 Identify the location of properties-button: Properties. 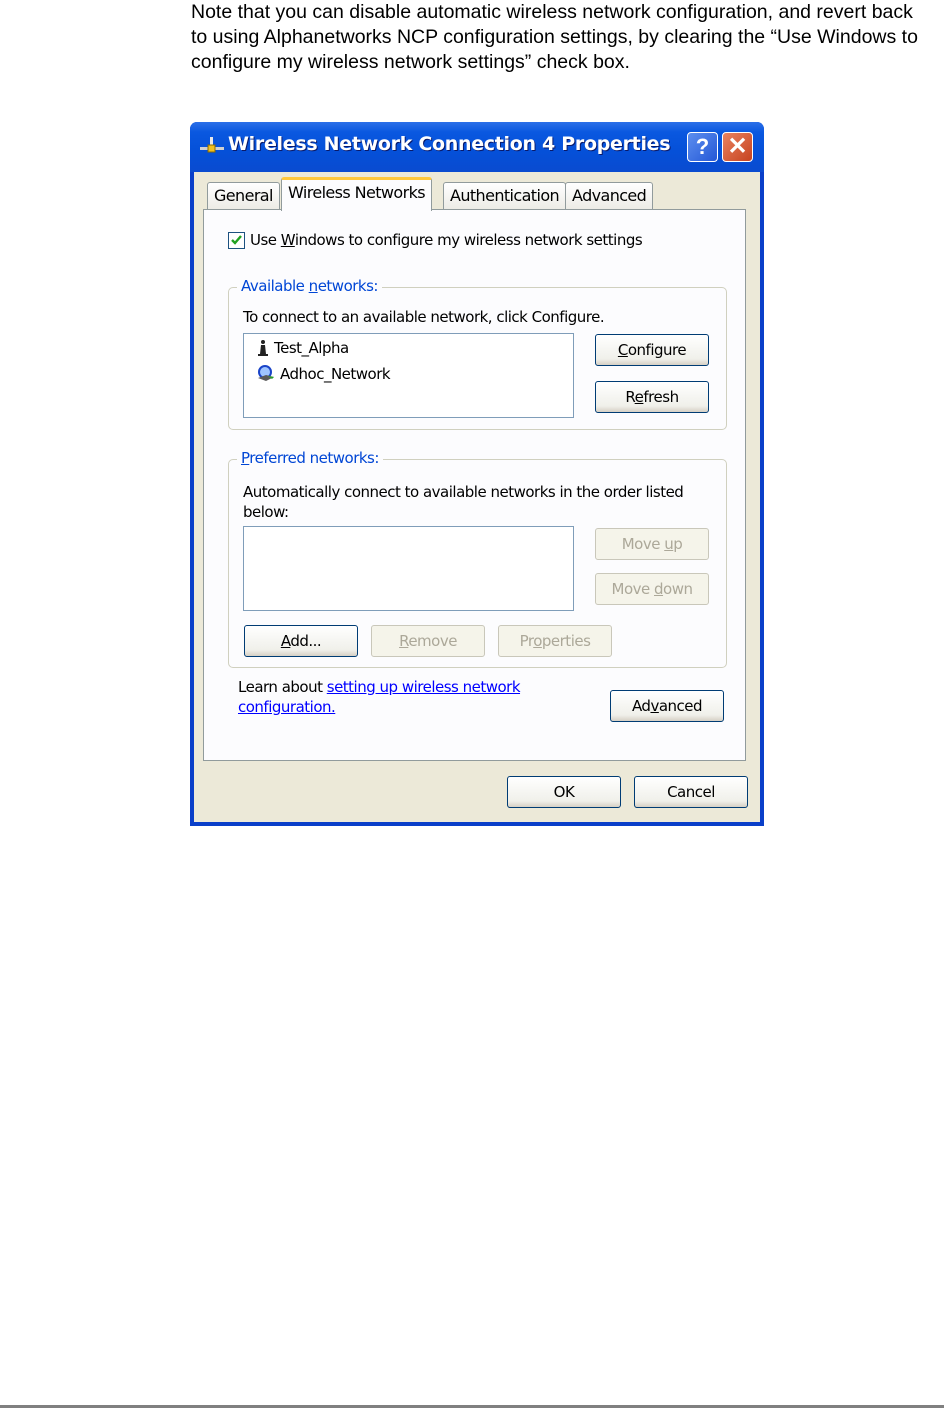
(555, 641).